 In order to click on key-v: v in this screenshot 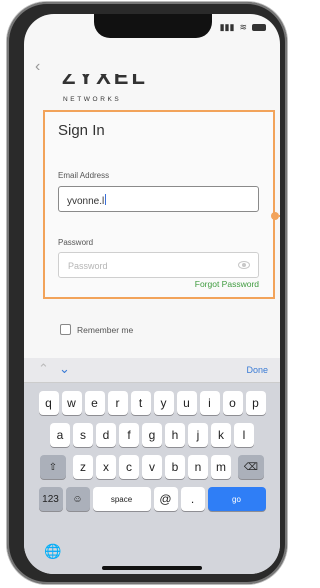, I will do `click(152, 467)`.